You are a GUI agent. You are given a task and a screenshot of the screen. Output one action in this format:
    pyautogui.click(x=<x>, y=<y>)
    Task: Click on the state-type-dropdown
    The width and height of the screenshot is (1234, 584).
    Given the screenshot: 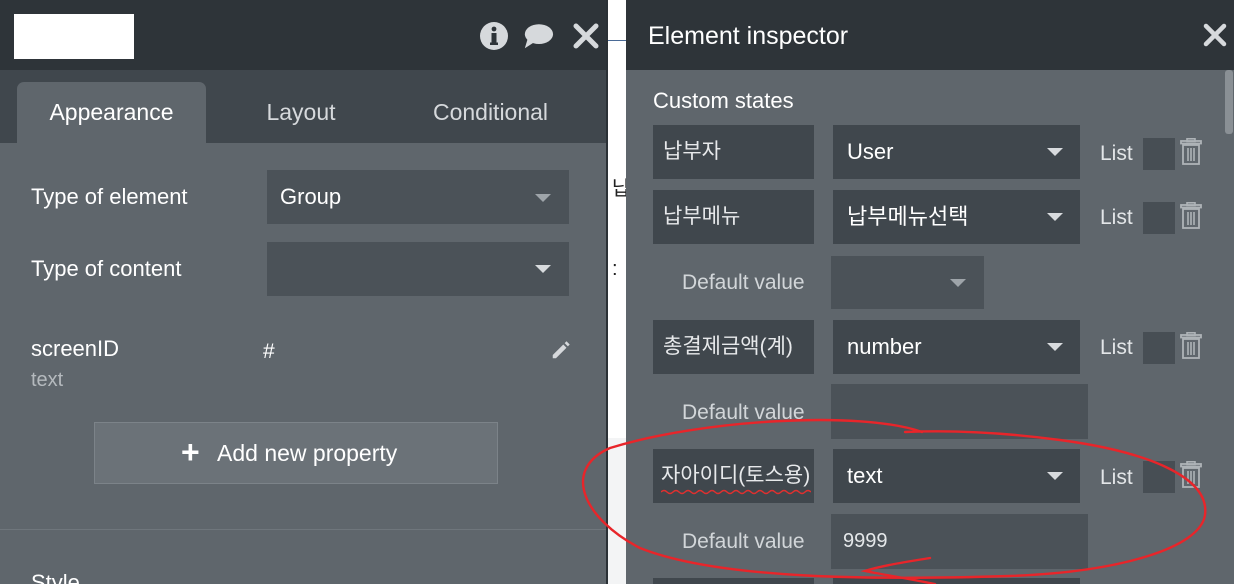 What is the action you would take?
    pyautogui.click(x=956, y=581)
    